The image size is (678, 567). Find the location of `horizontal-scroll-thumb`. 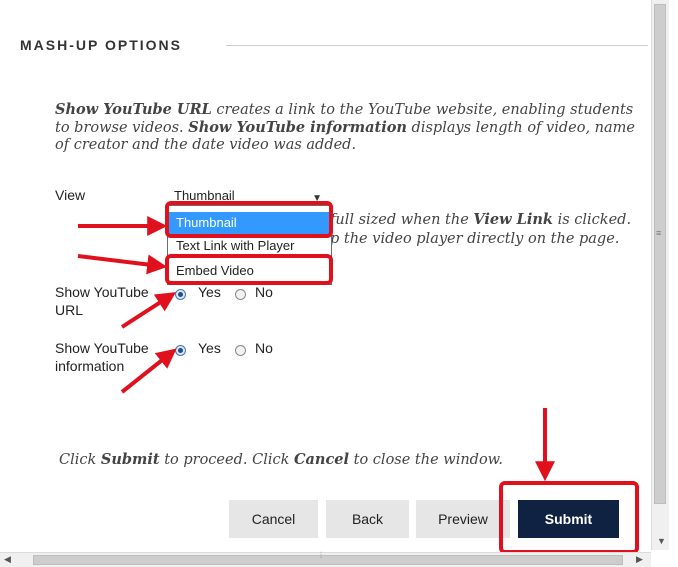

horizontal-scroll-thumb is located at coordinates (328, 560).